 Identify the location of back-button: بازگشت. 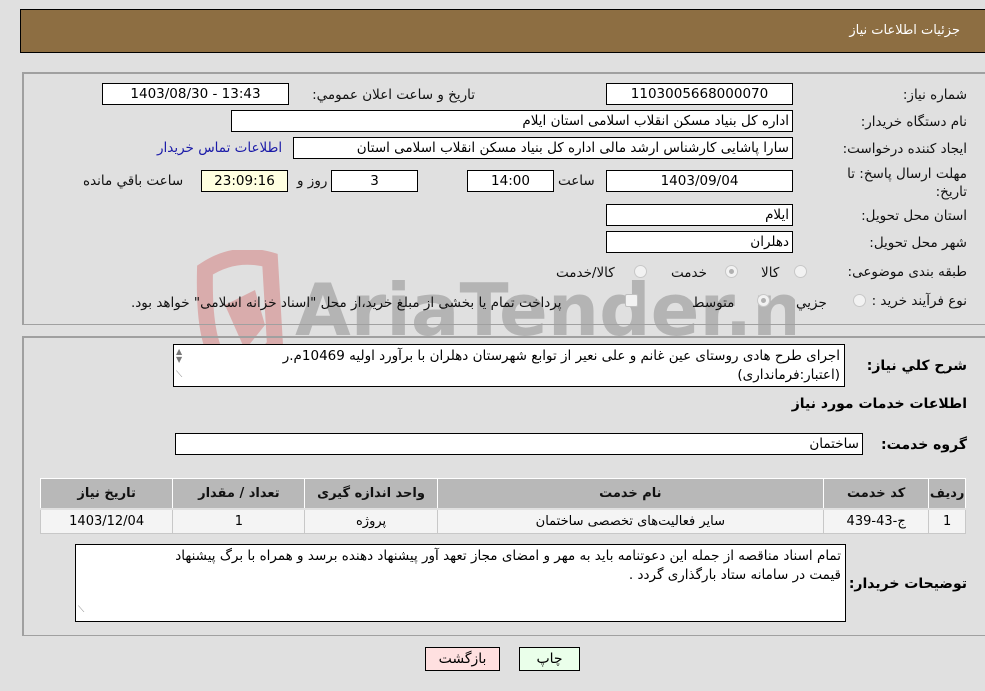
(462, 659).